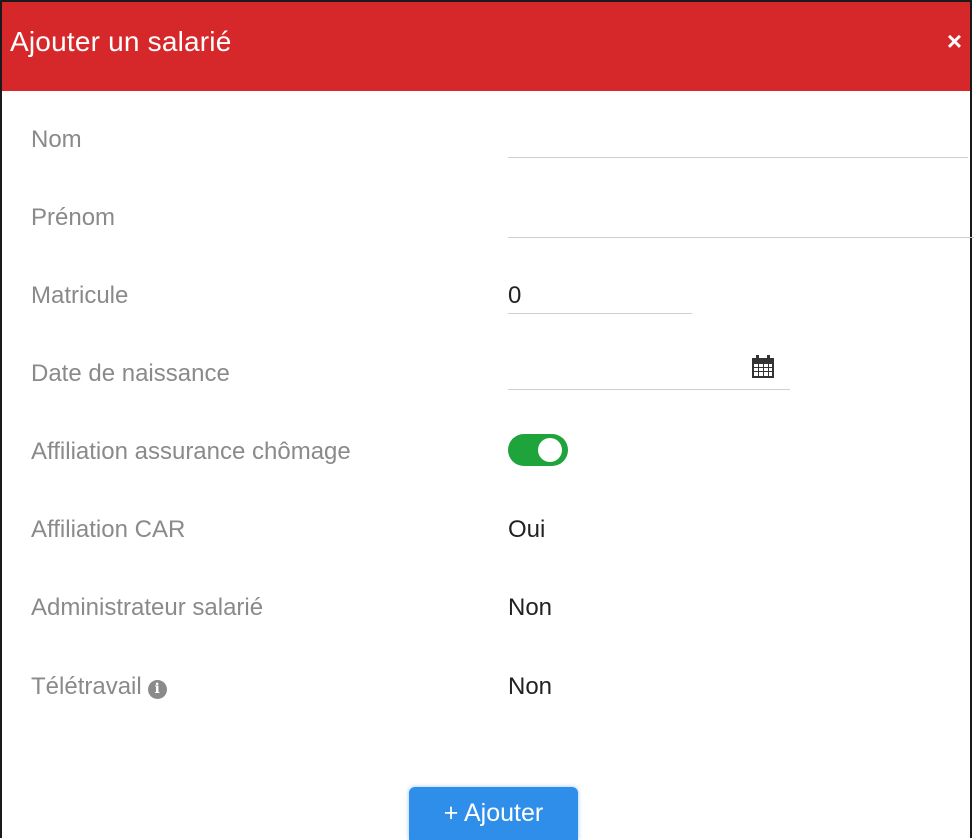 This screenshot has width=974, height=840. Describe the element at coordinates (486, 46) in the screenshot. I see `modal-header: Ajouter un salarié ×` at that location.